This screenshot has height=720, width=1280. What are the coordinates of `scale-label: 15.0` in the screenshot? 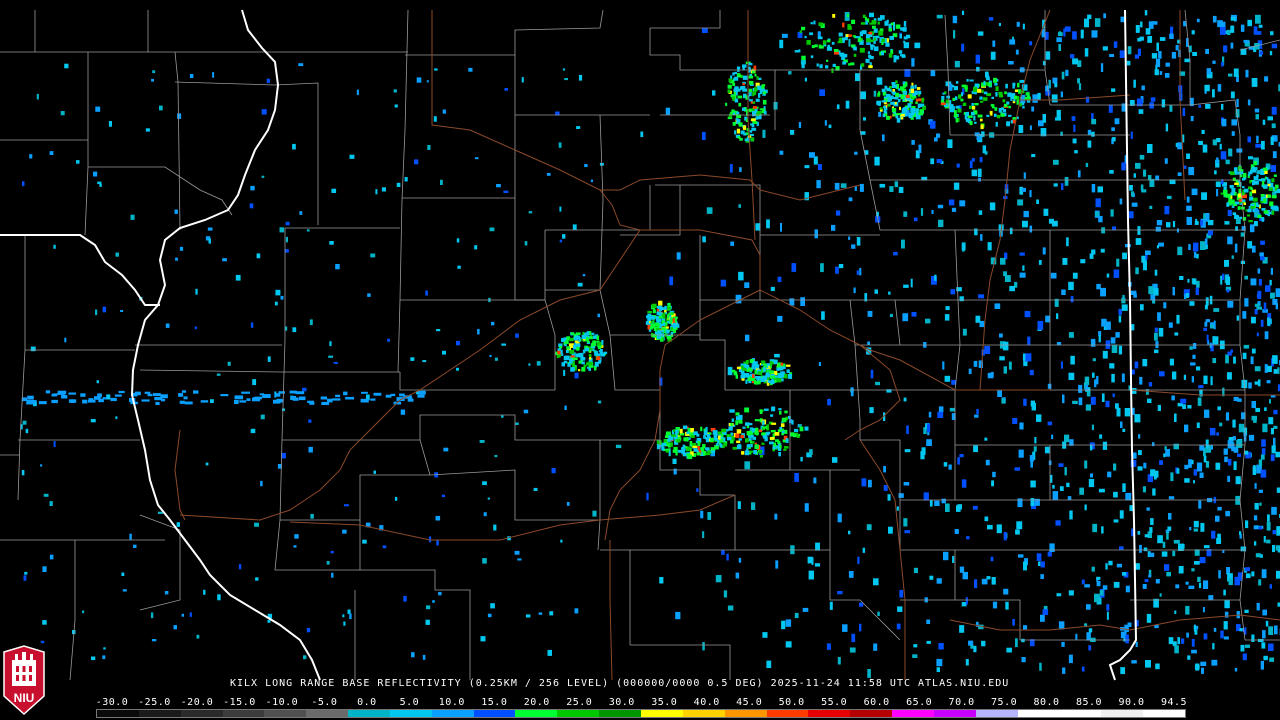 It's located at (494, 702).